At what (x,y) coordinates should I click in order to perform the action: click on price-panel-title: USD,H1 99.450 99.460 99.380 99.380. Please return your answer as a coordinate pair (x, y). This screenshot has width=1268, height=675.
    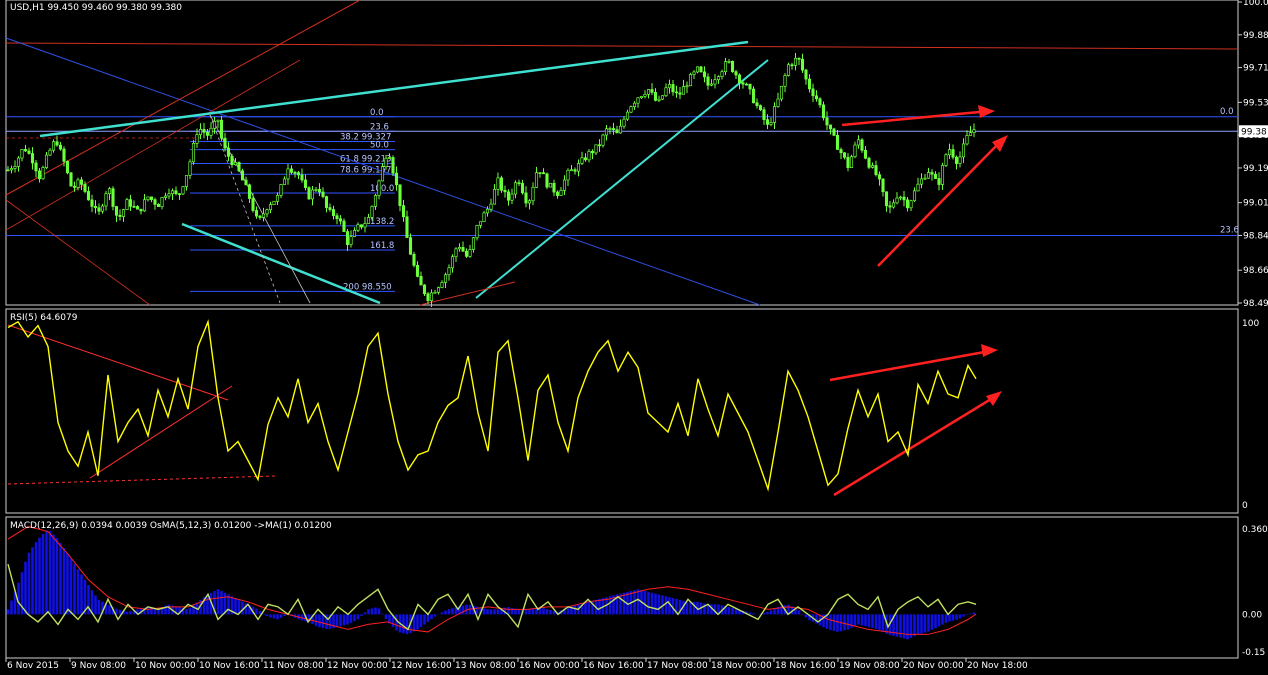
    Looking at the image, I should click on (96, 8).